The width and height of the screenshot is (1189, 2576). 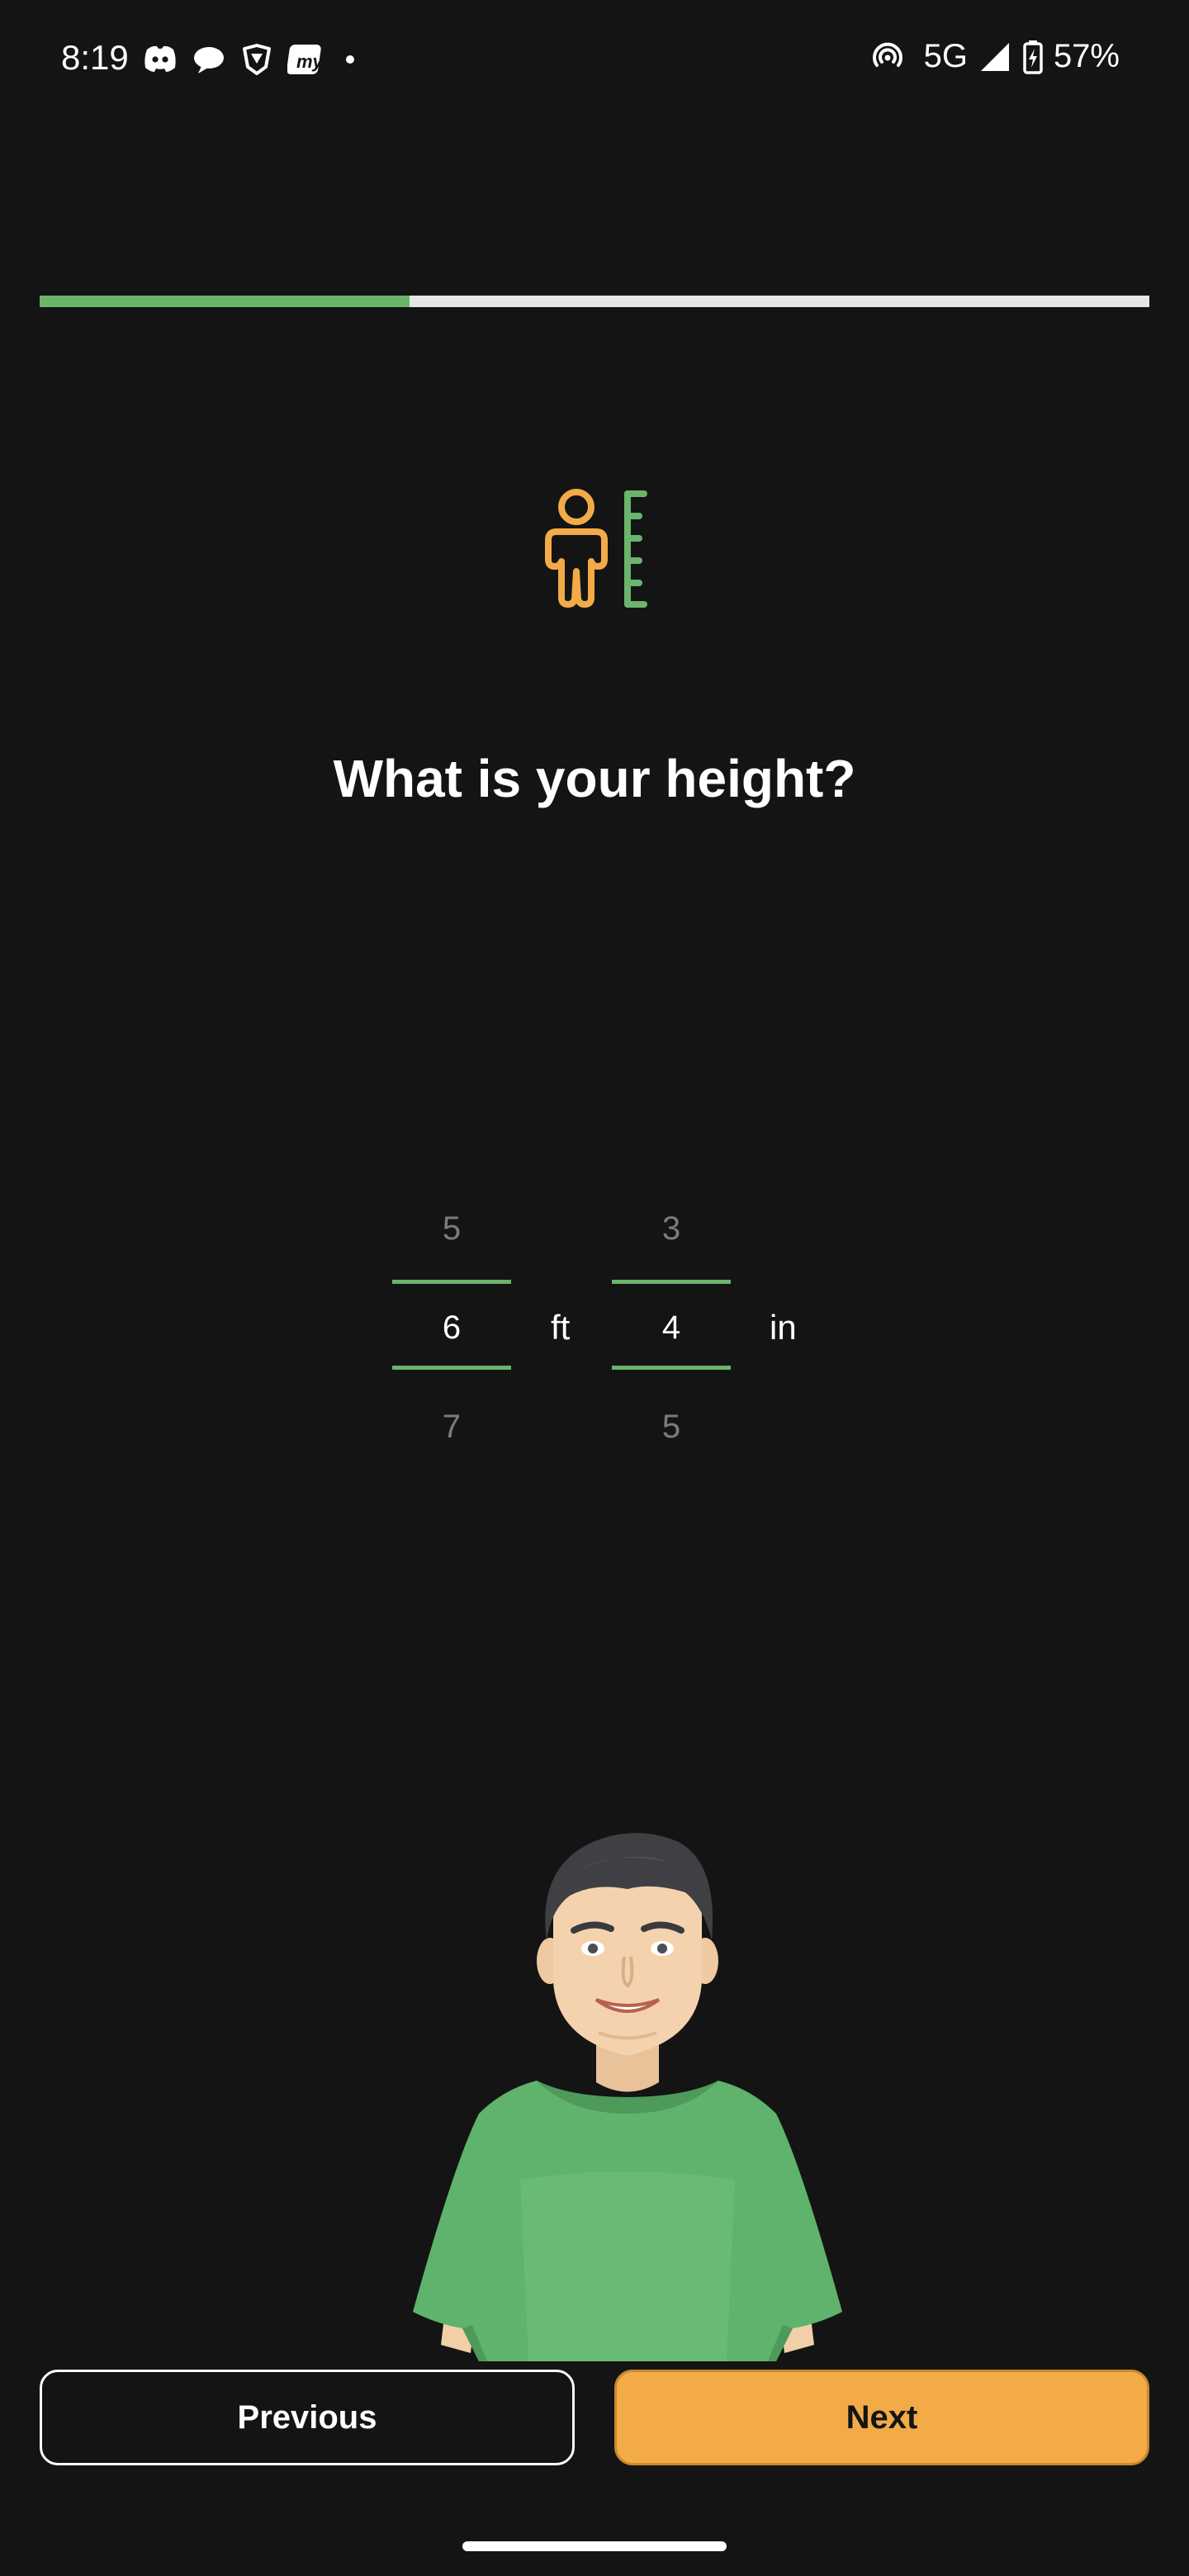 What do you see at coordinates (1033, 57) in the screenshot?
I see `battery-charging-icon` at bounding box center [1033, 57].